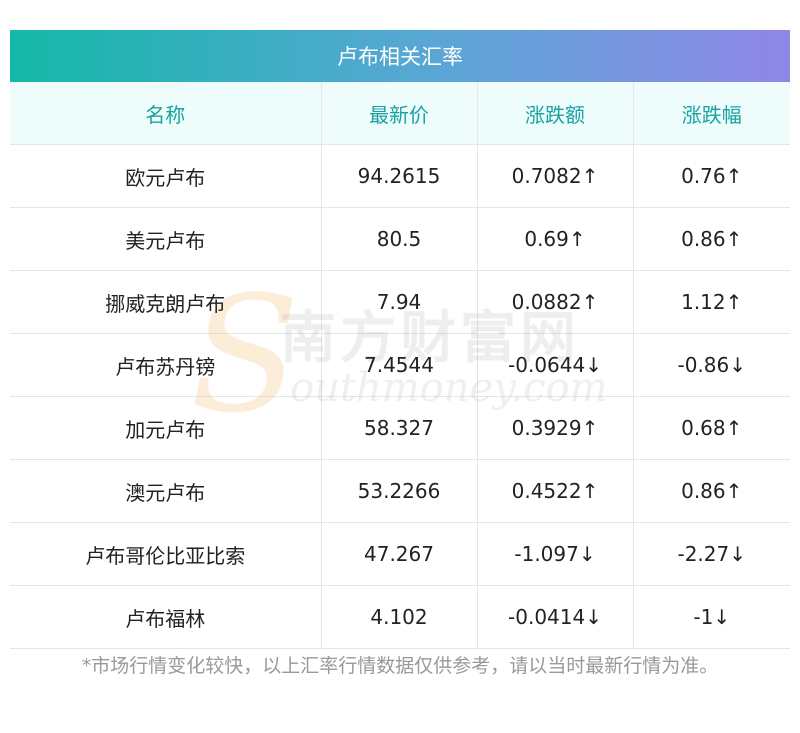 Image resolution: width=800 pixels, height=733 pixels. I want to click on rate-change: -0.0644↓, so click(555, 365).